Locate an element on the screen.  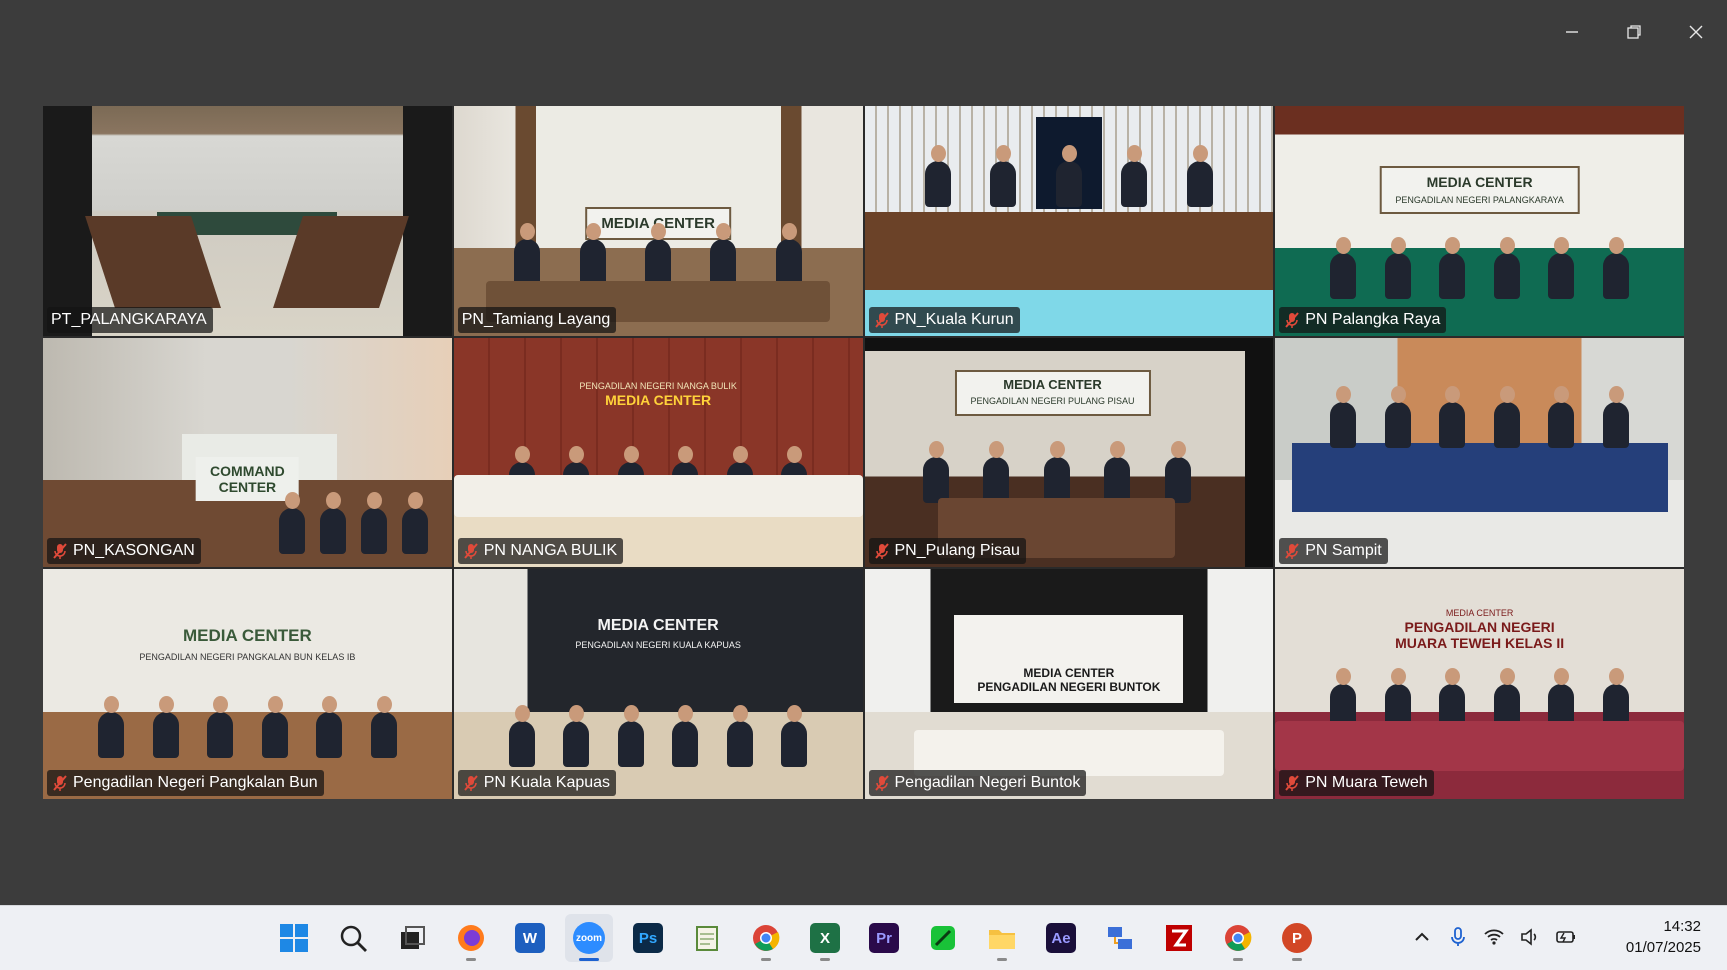
participant-name-tag: PN NANGA BULIK is located at coordinates (540, 551).